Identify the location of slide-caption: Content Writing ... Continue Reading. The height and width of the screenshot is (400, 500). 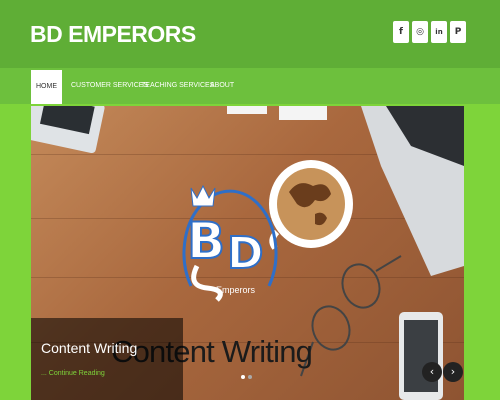
(107, 359).